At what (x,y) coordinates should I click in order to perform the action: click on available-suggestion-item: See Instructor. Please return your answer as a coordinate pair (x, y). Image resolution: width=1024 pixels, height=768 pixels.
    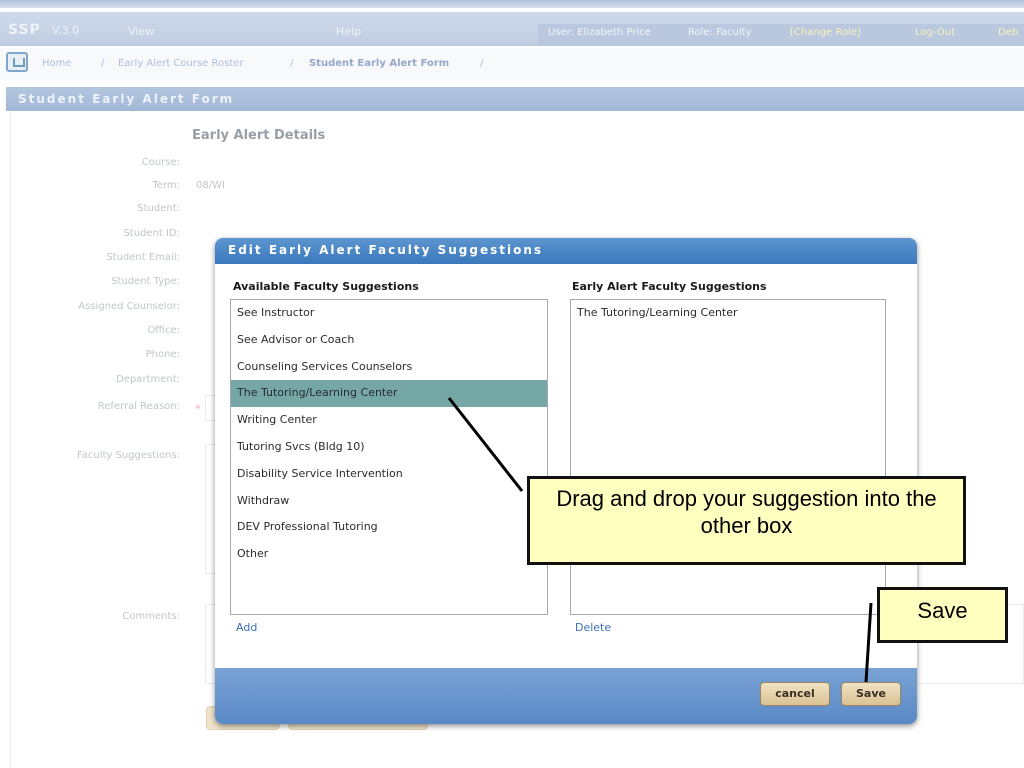
    Looking at the image, I should click on (389, 313).